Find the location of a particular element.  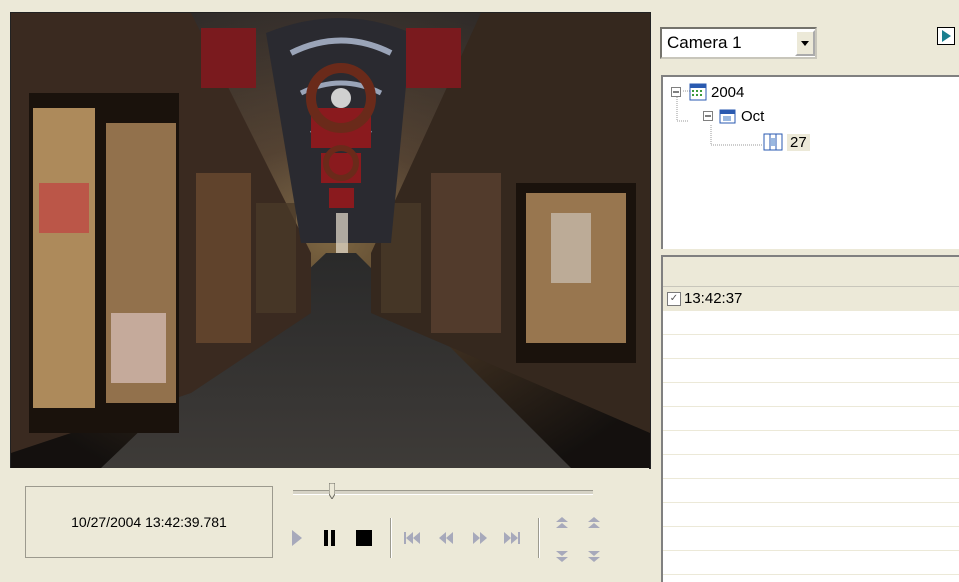

skip-start-icon is located at coordinates (412, 538).